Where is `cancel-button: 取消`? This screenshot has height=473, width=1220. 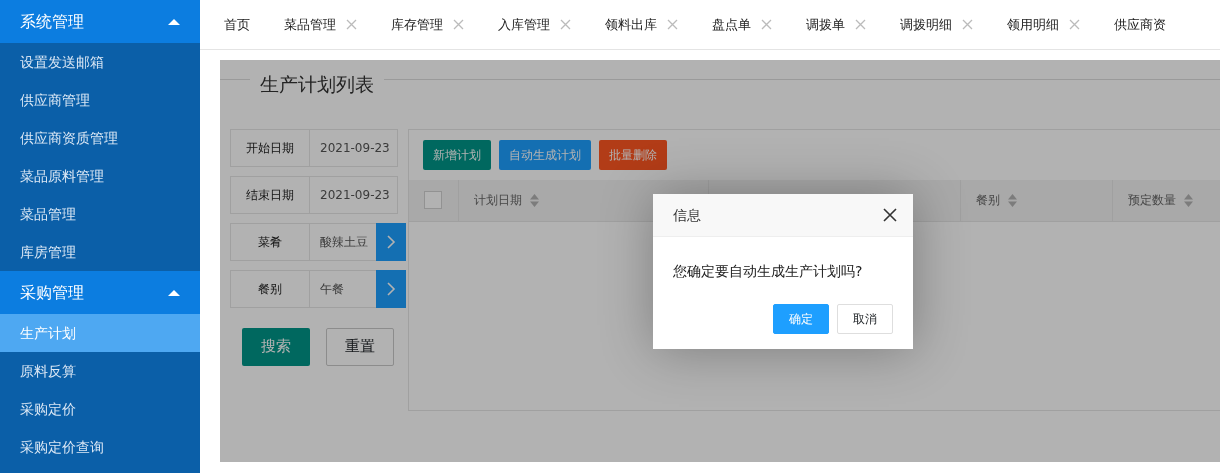 cancel-button: 取消 is located at coordinates (865, 319).